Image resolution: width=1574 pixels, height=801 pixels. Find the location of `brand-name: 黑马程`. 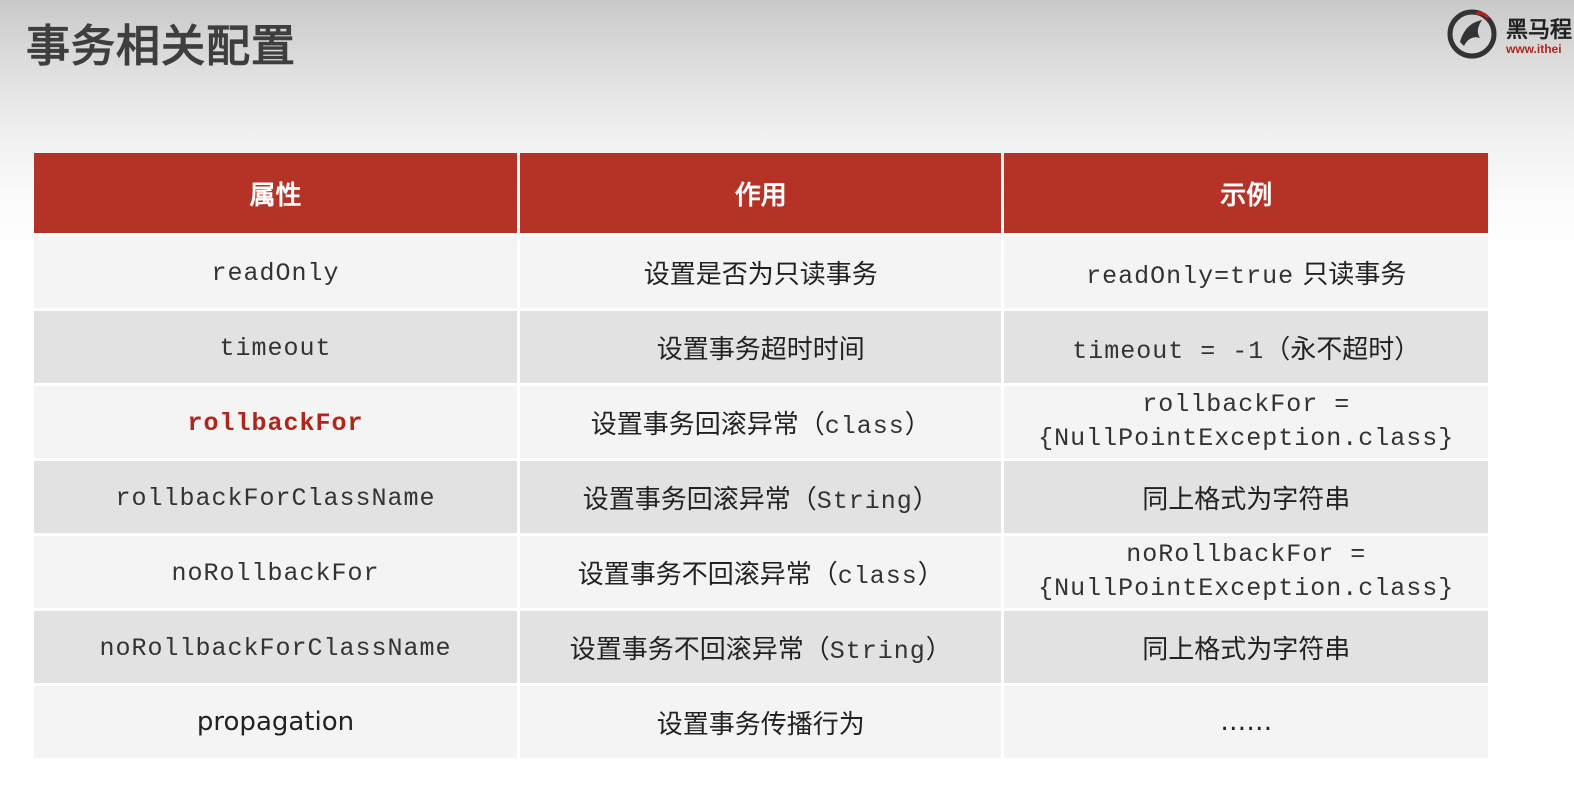

brand-name: 黑马程 is located at coordinates (1539, 30).